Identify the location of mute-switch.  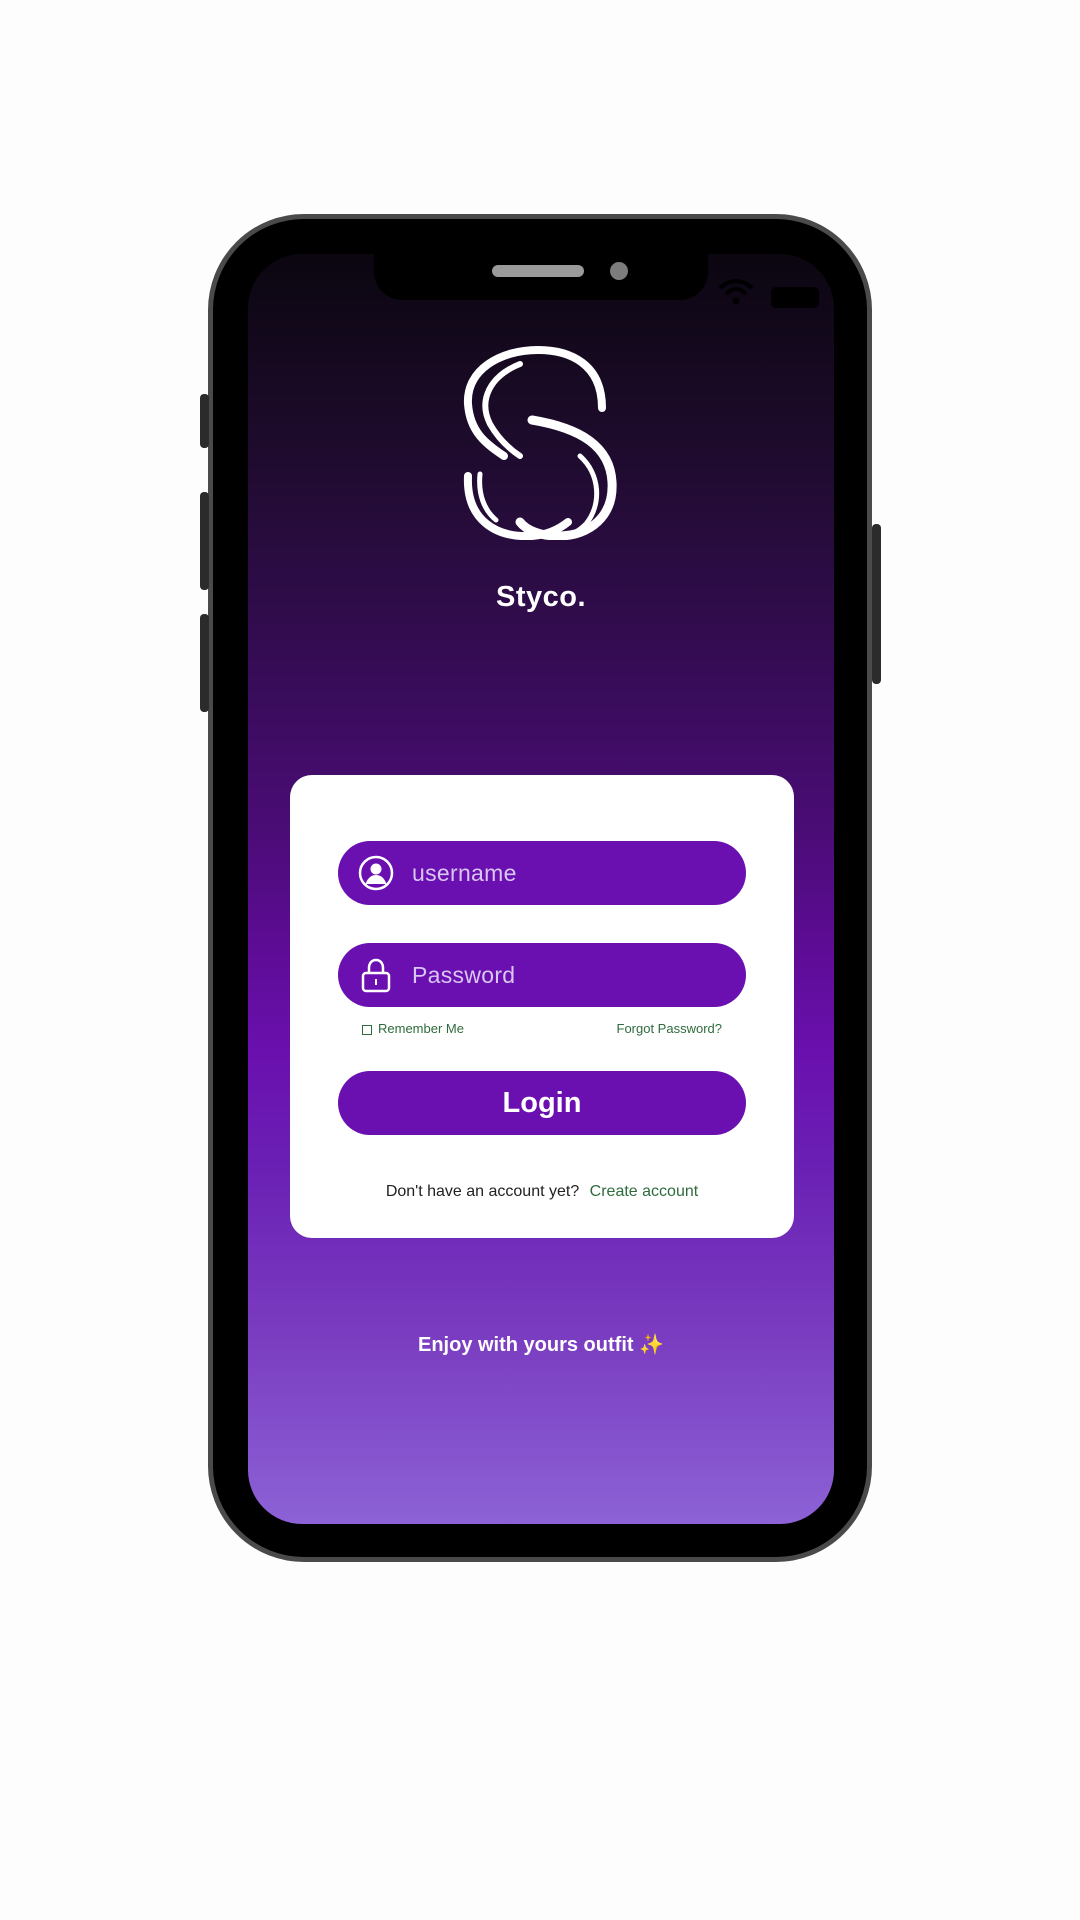
(204, 421).